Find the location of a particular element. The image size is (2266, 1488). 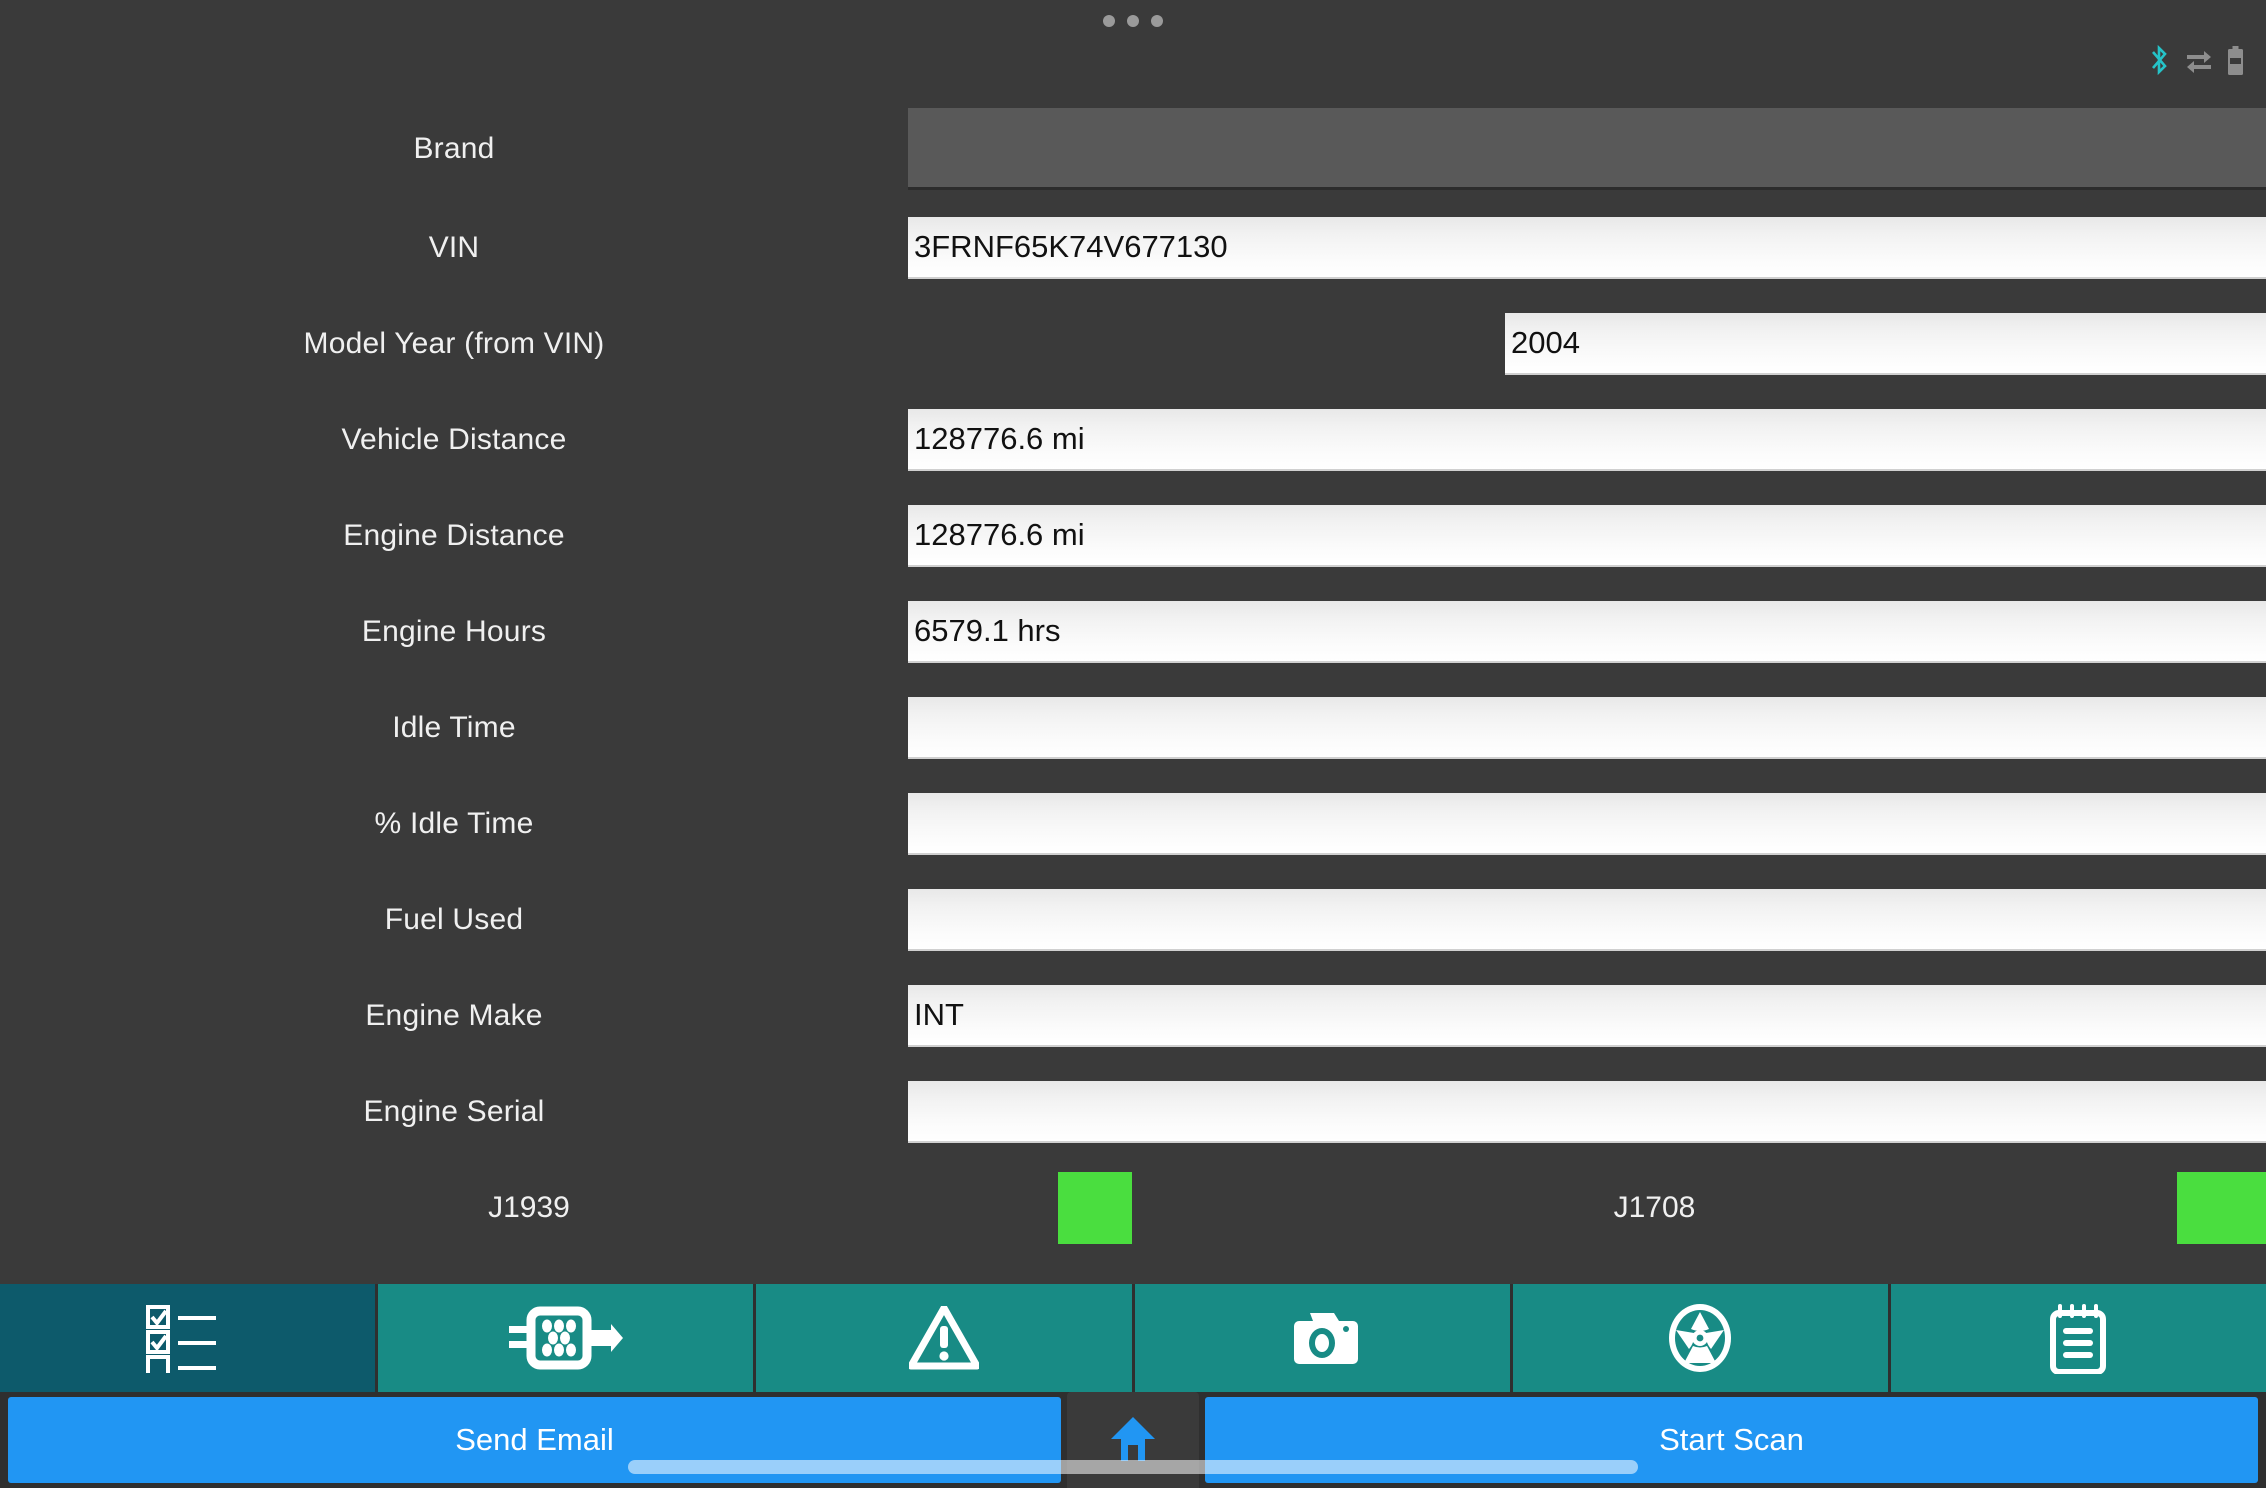

obd-connector-icon is located at coordinates (566, 1338).